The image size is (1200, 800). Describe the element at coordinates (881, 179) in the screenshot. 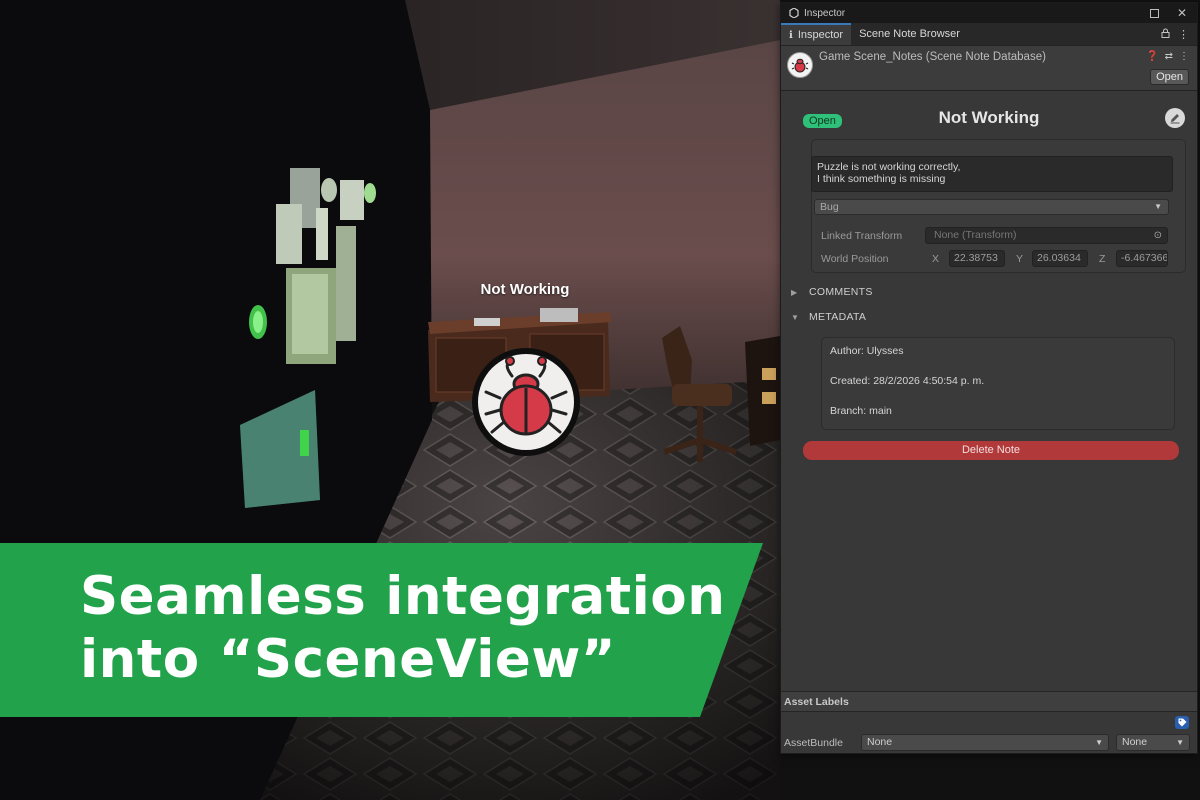

I see `description-line-2: I think something is missing` at that location.